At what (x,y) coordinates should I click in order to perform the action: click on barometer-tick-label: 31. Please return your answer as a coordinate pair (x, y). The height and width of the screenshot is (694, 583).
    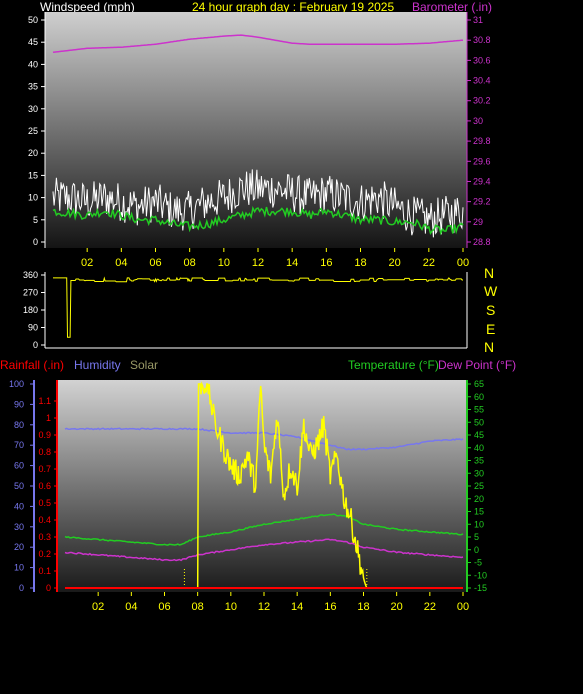
    Looking at the image, I should click on (478, 20).